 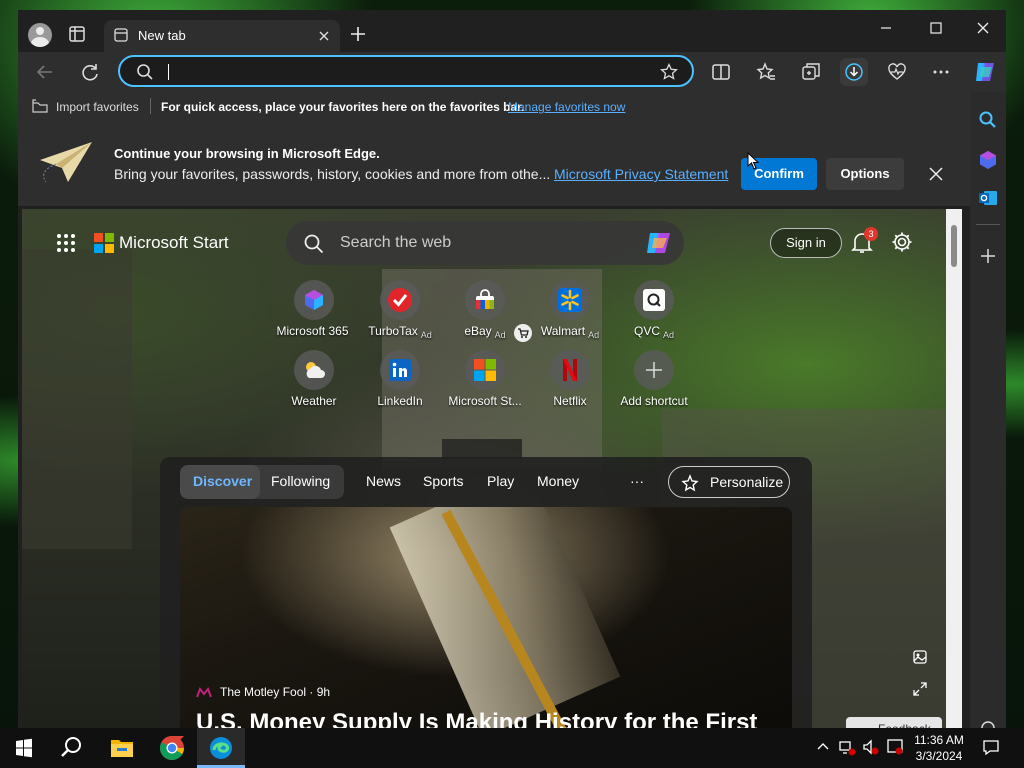 I want to click on chrome-icon, so click(x=172, y=748).